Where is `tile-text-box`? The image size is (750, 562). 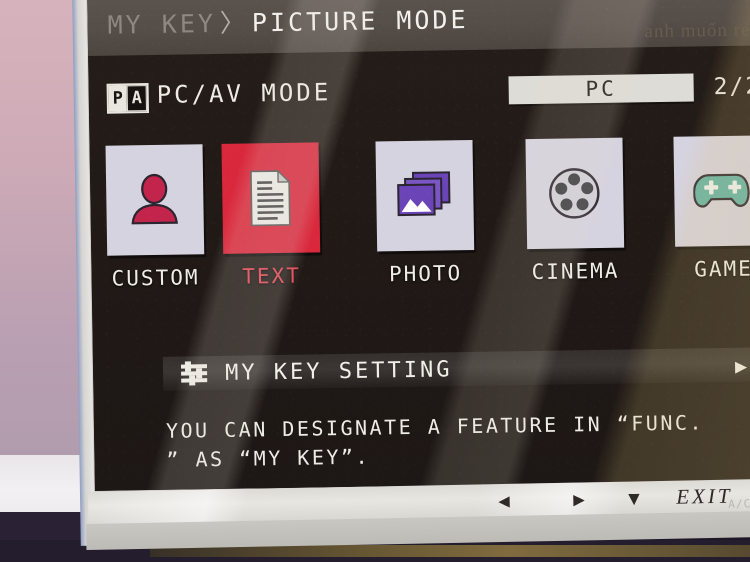
tile-text-box is located at coordinates (270, 198).